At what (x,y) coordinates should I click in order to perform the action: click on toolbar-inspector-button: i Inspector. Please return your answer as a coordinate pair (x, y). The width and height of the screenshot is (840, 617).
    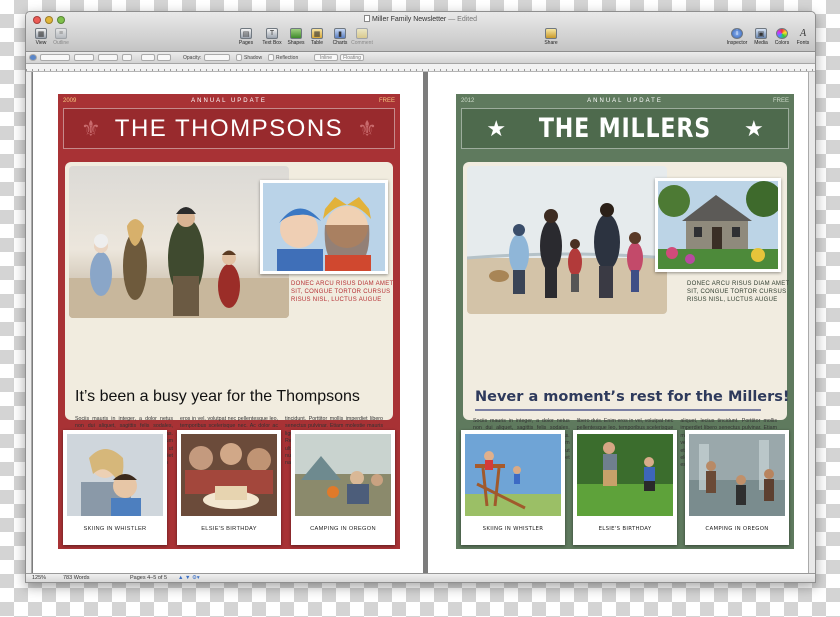
    Looking at the image, I should click on (737, 37).